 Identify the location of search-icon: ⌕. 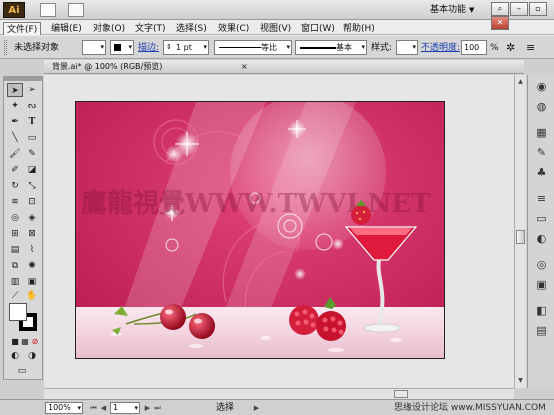
(500, 9).